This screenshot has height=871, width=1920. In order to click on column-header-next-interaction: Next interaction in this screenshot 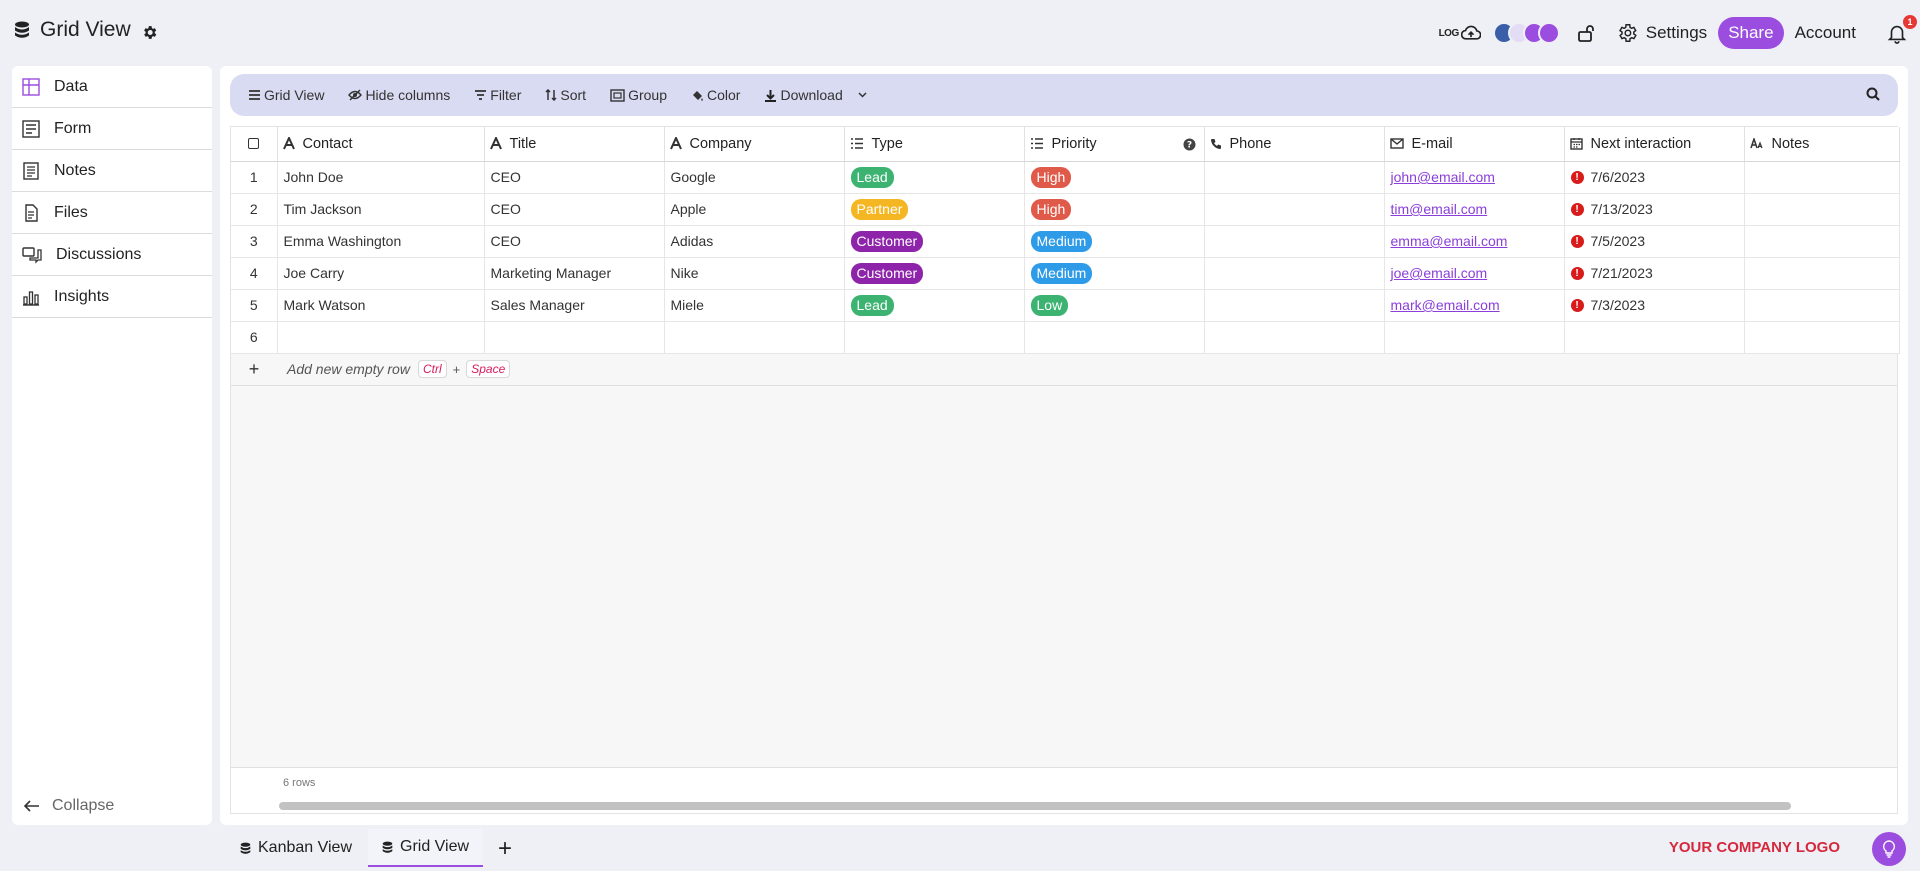, I will do `click(1654, 144)`.